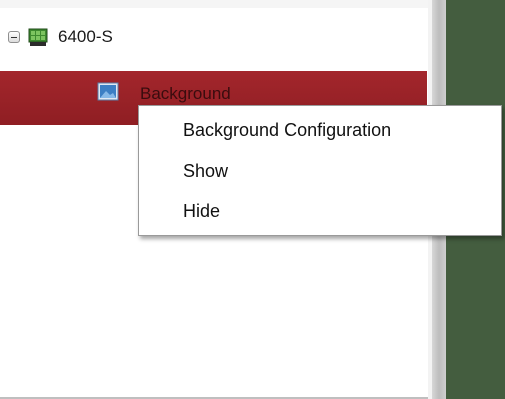 The width and height of the screenshot is (505, 399). Describe the element at coordinates (14, 37) in the screenshot. I see `minus-expander-icon` at that location.